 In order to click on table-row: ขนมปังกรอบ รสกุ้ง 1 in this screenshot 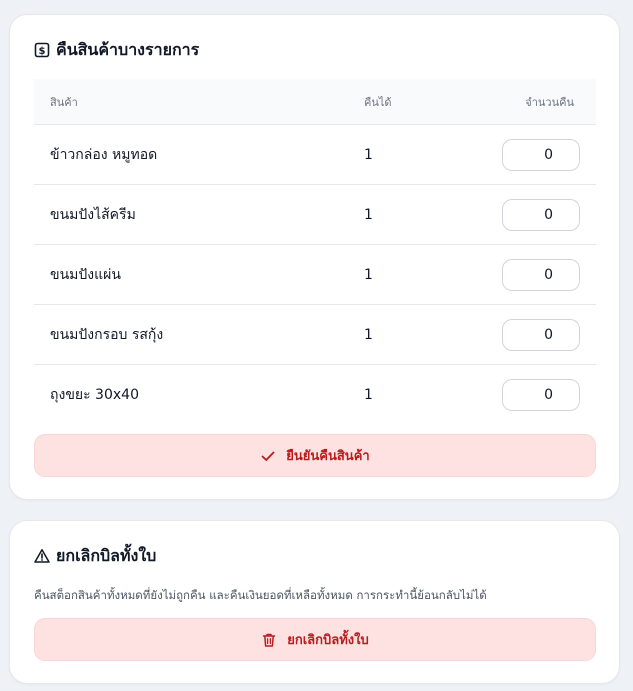, I will do `click(315, 335)`.